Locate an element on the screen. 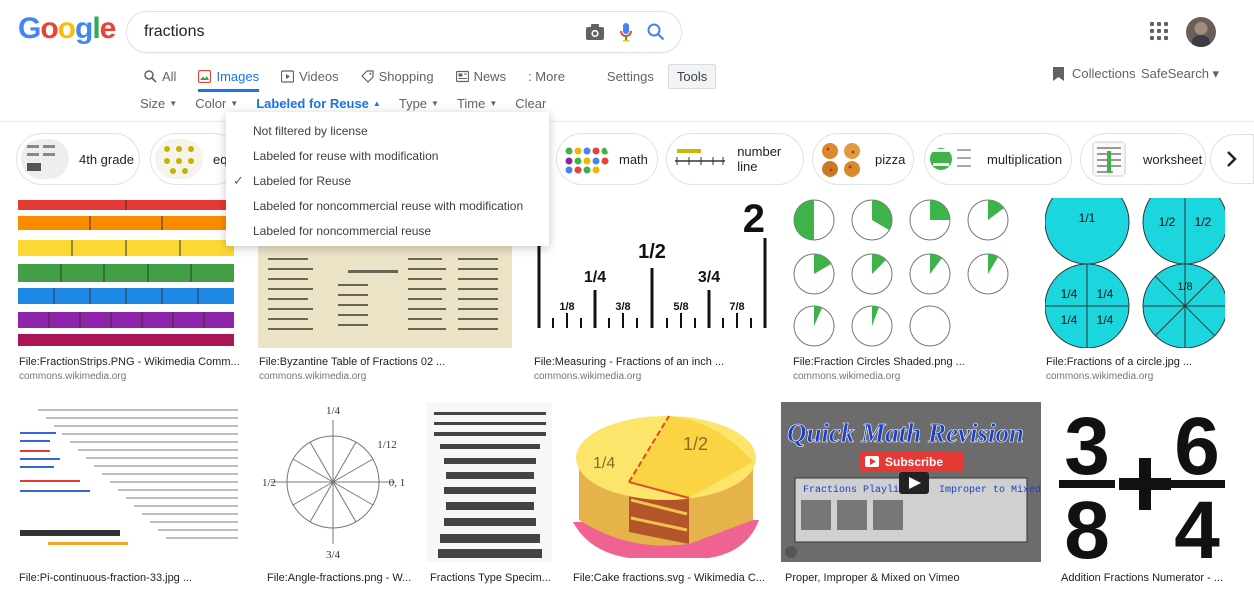 Image resolution: width=1254 pixels, height=596 pixels. tab-all: All is located at coordinates (160, 76).